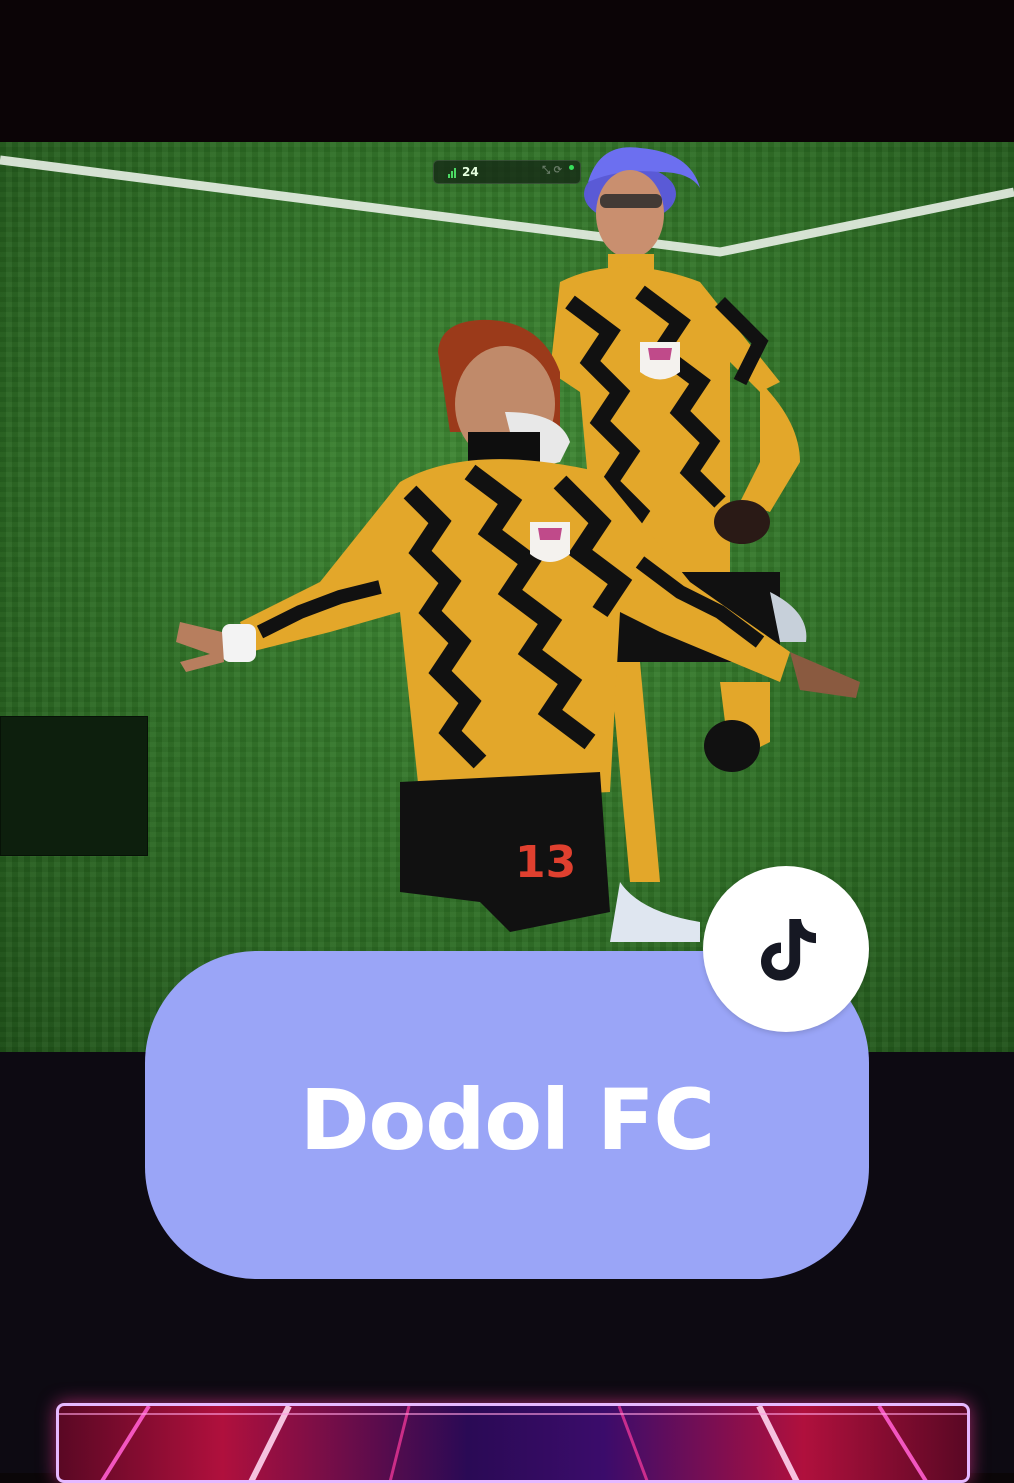 The image size is (1014, 1483). What do you see at coordinates (571, 167) in the screenshot?
I see `status-dot-icon` at bounding box center [571, 167].